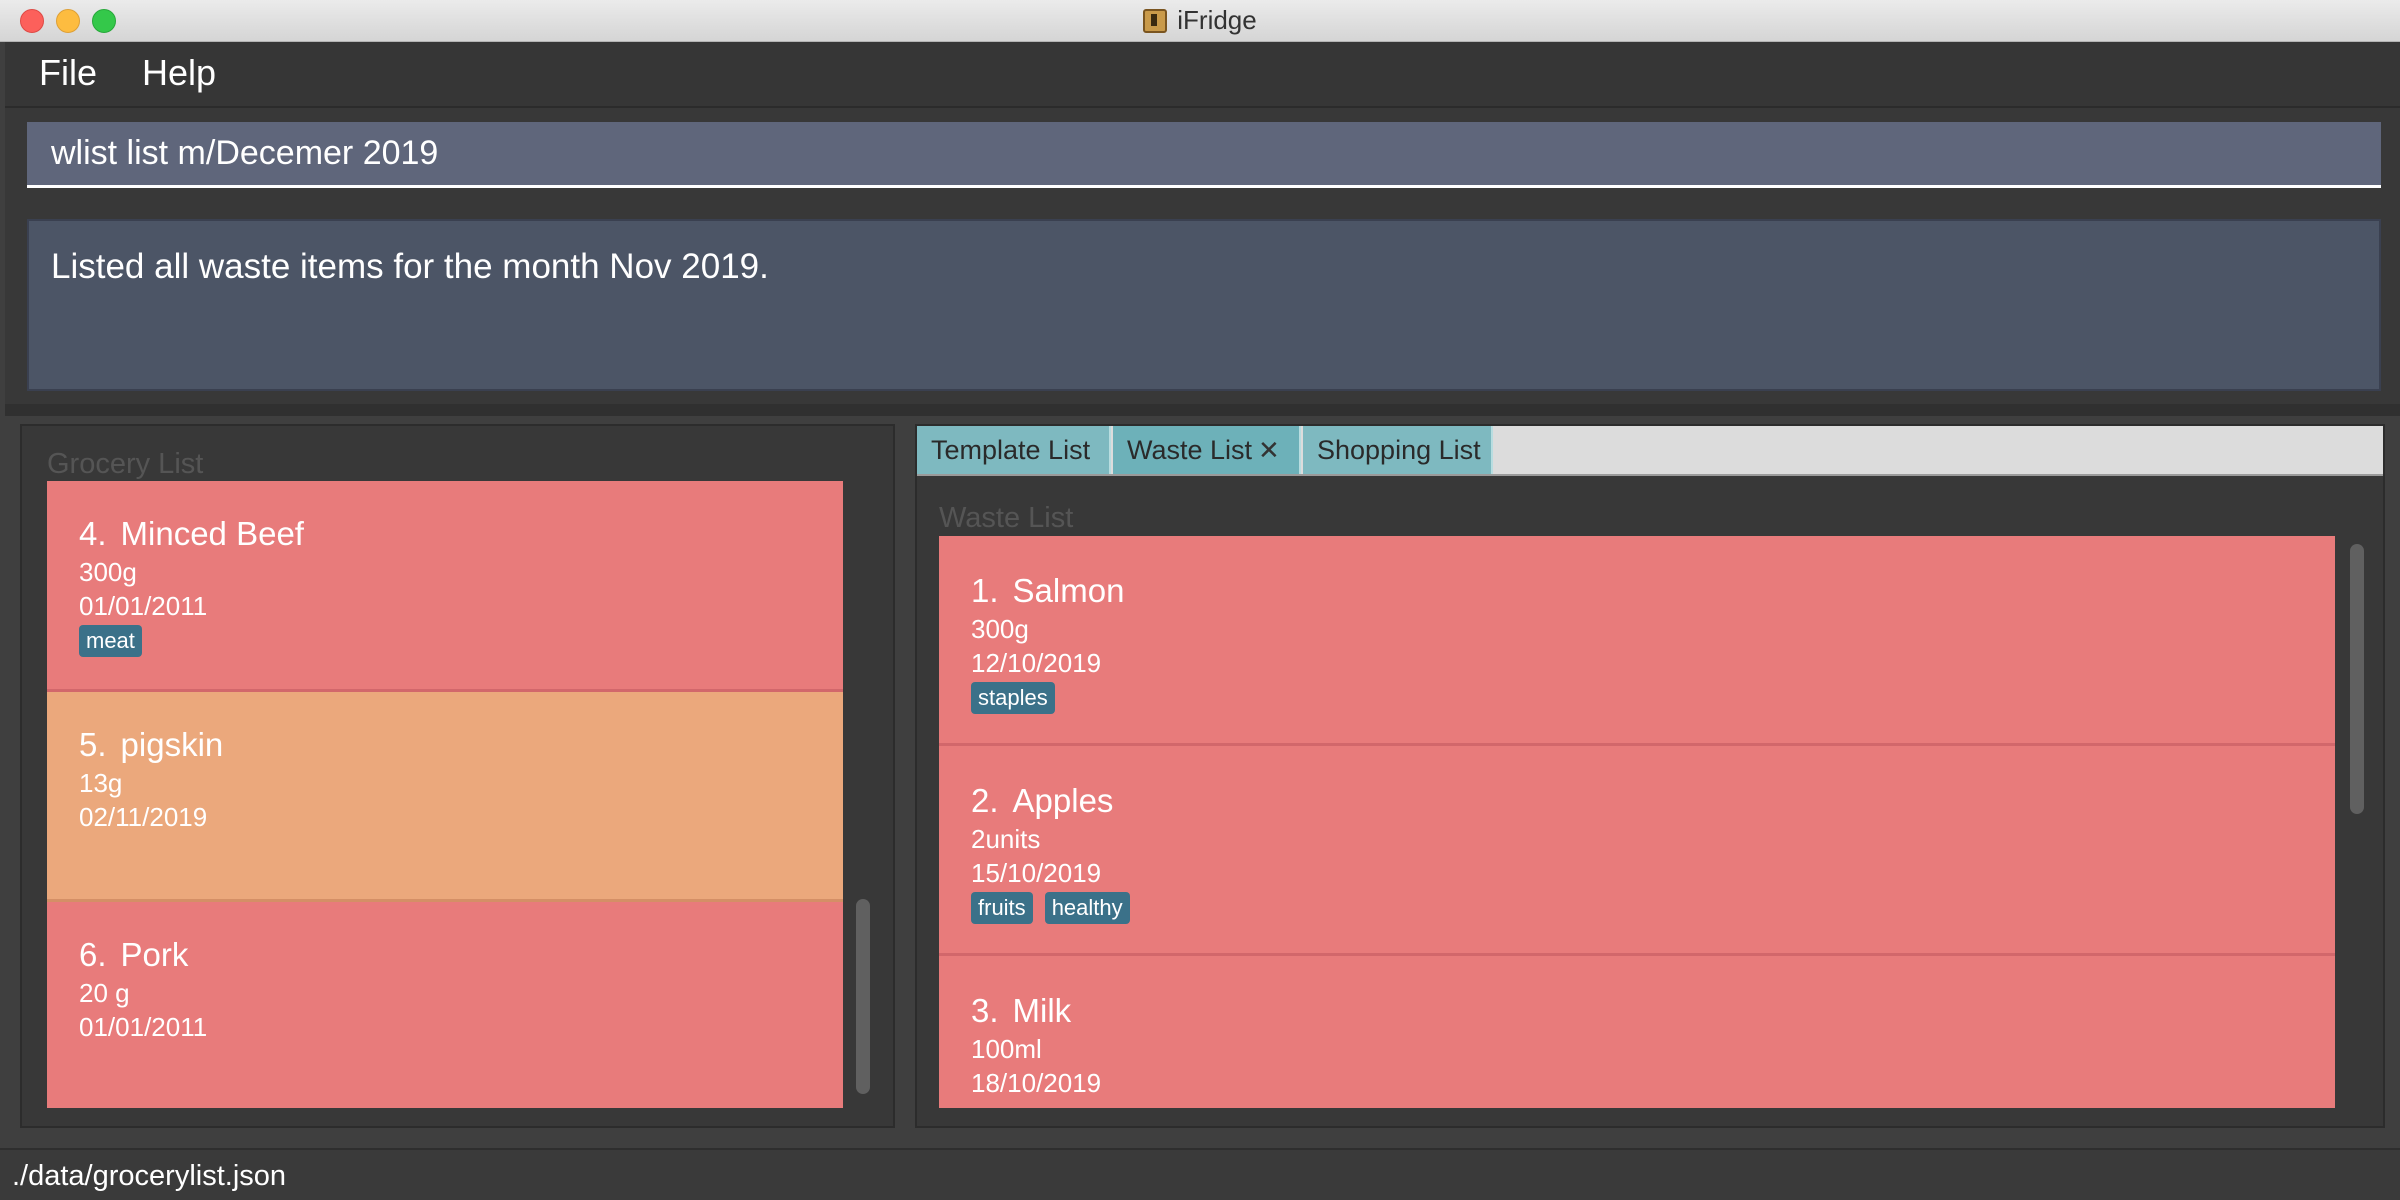 The image size is (2400, 1200). What do you see at coordinates (445, 586) in the screenshot?
I see `list-item: 4. Minced Beef 300g 01/01/2011 meat` at bounding box center [445, 586].